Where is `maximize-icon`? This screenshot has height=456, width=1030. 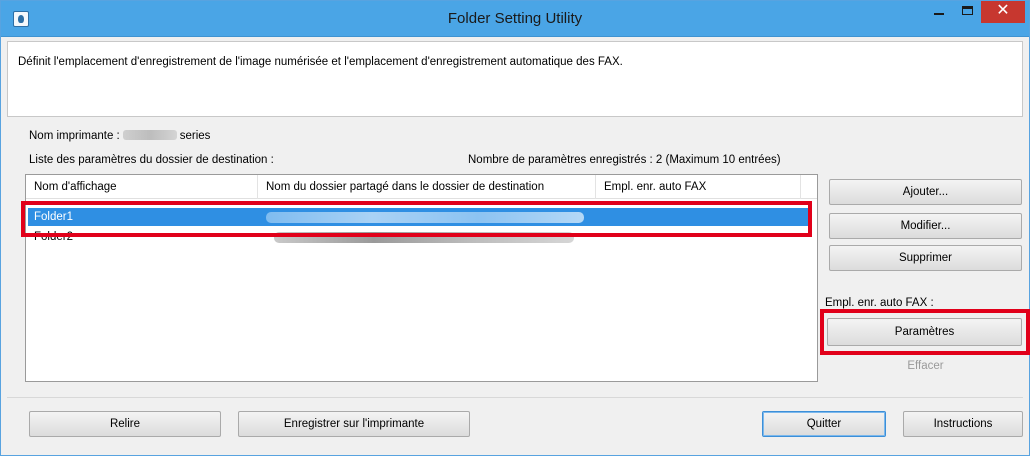 maximize-icon is located at coordinates (967, 10).